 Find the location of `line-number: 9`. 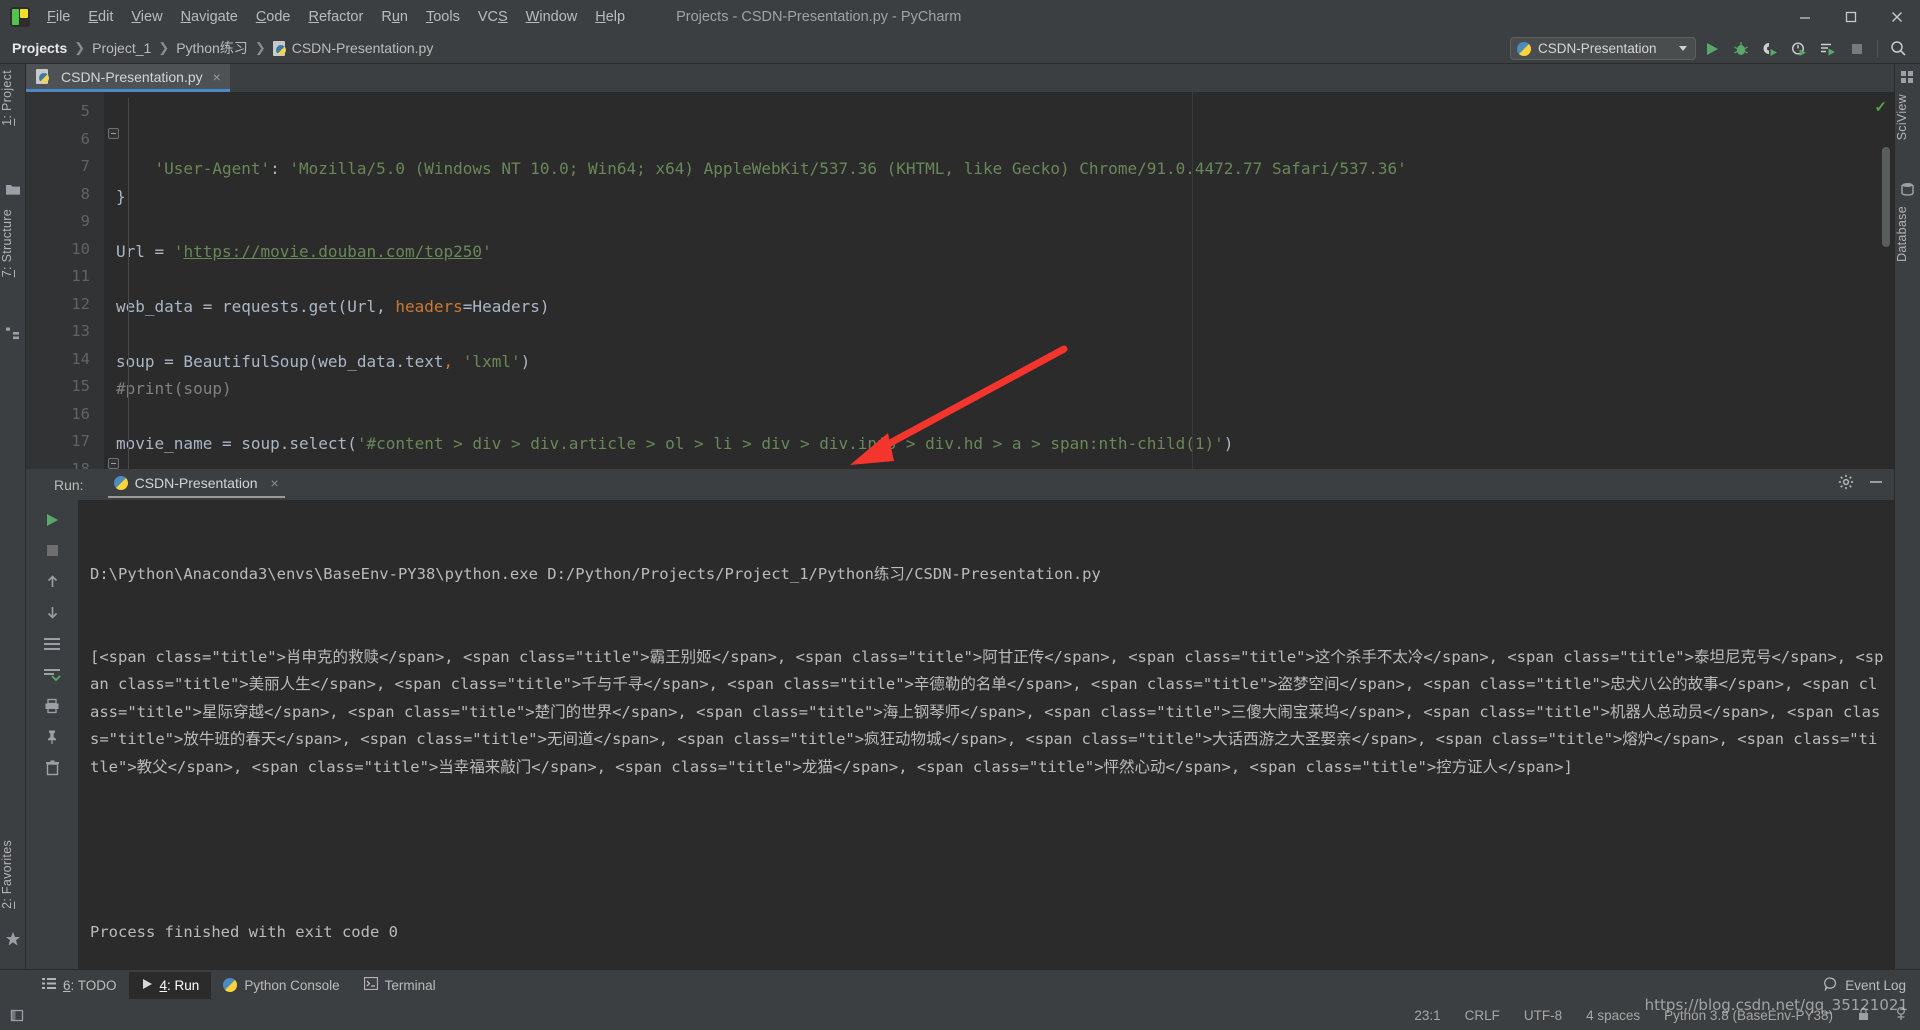

line-number: 9 is located at coordinates (85, 221).